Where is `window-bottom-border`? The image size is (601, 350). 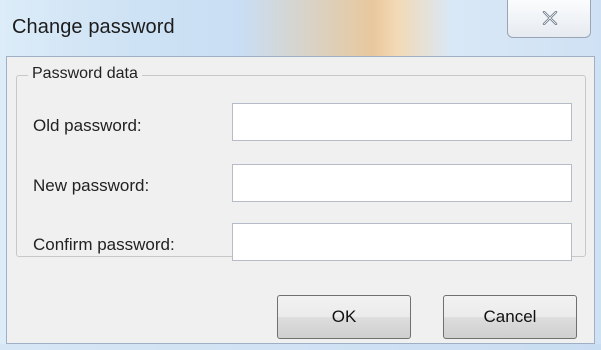
window-bottom-border is located at coordinates (300, 347).